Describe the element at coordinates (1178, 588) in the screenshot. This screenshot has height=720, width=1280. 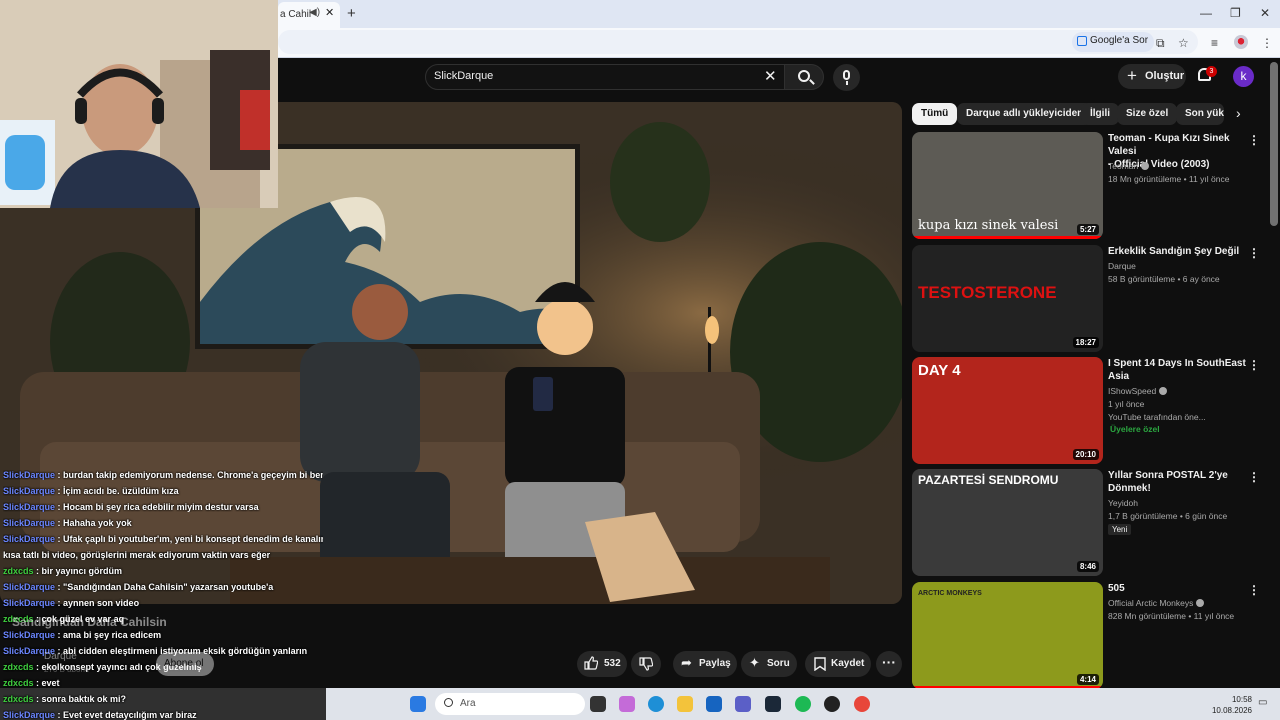
I see `recommended-title: 505` at that location.